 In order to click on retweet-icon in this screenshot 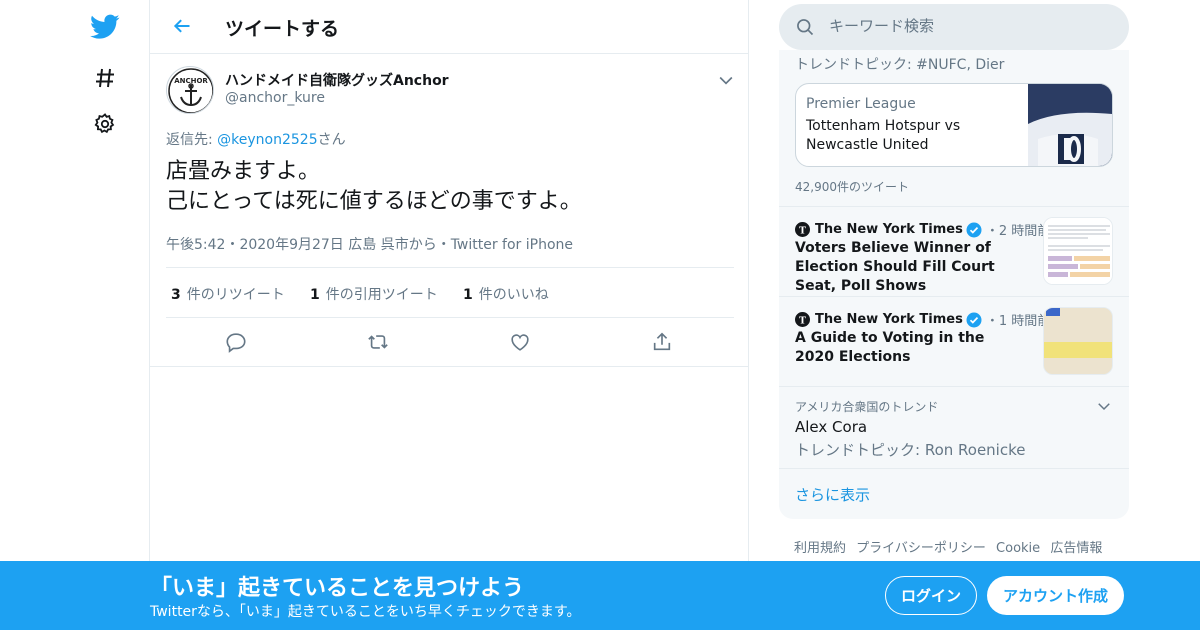, I will do `click(378, 342)`.